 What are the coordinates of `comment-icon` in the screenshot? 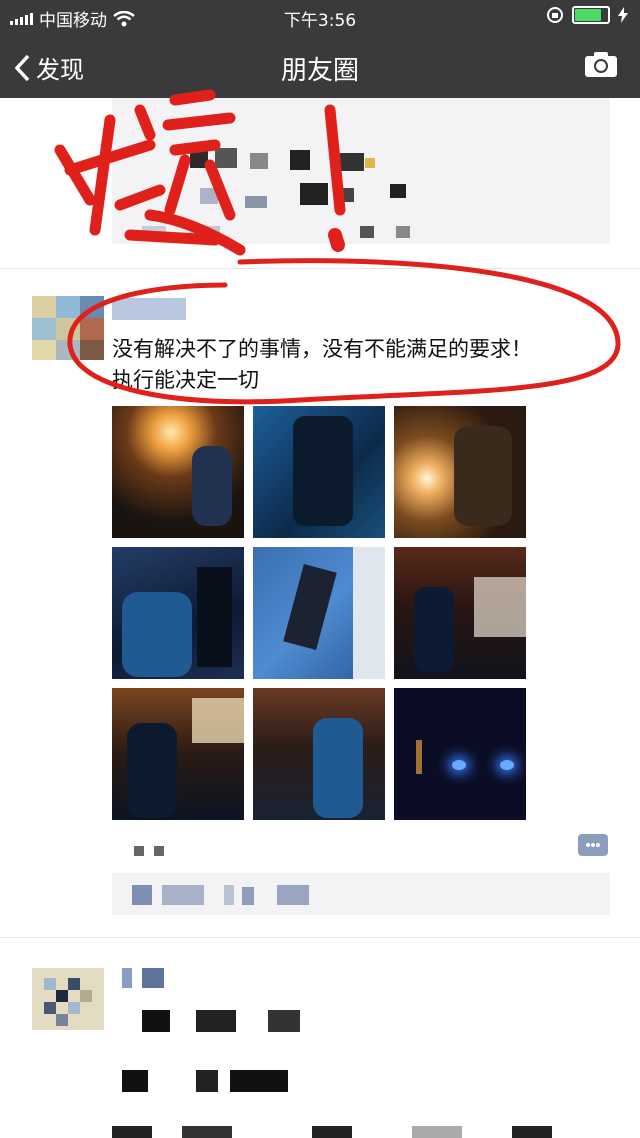 It's located at (593, 845).